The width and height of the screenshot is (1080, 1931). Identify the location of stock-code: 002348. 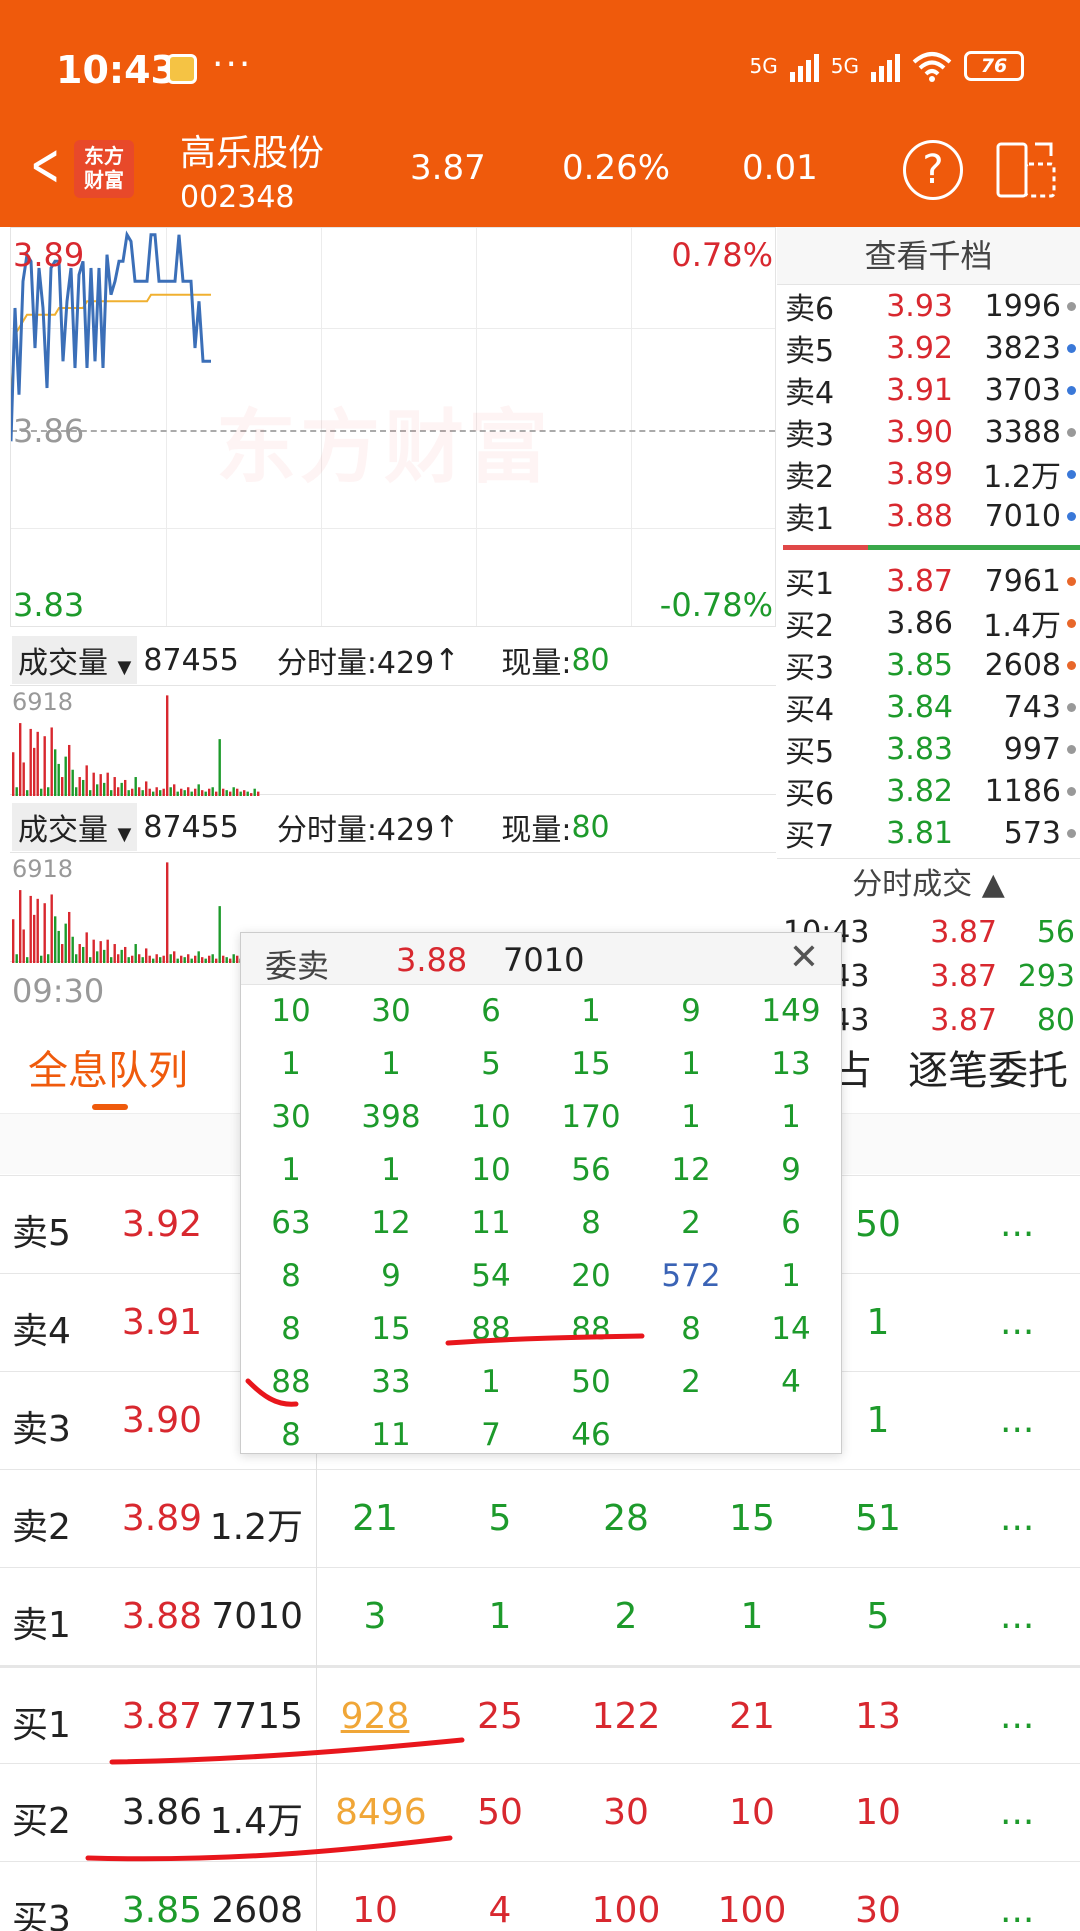
(237, 197).